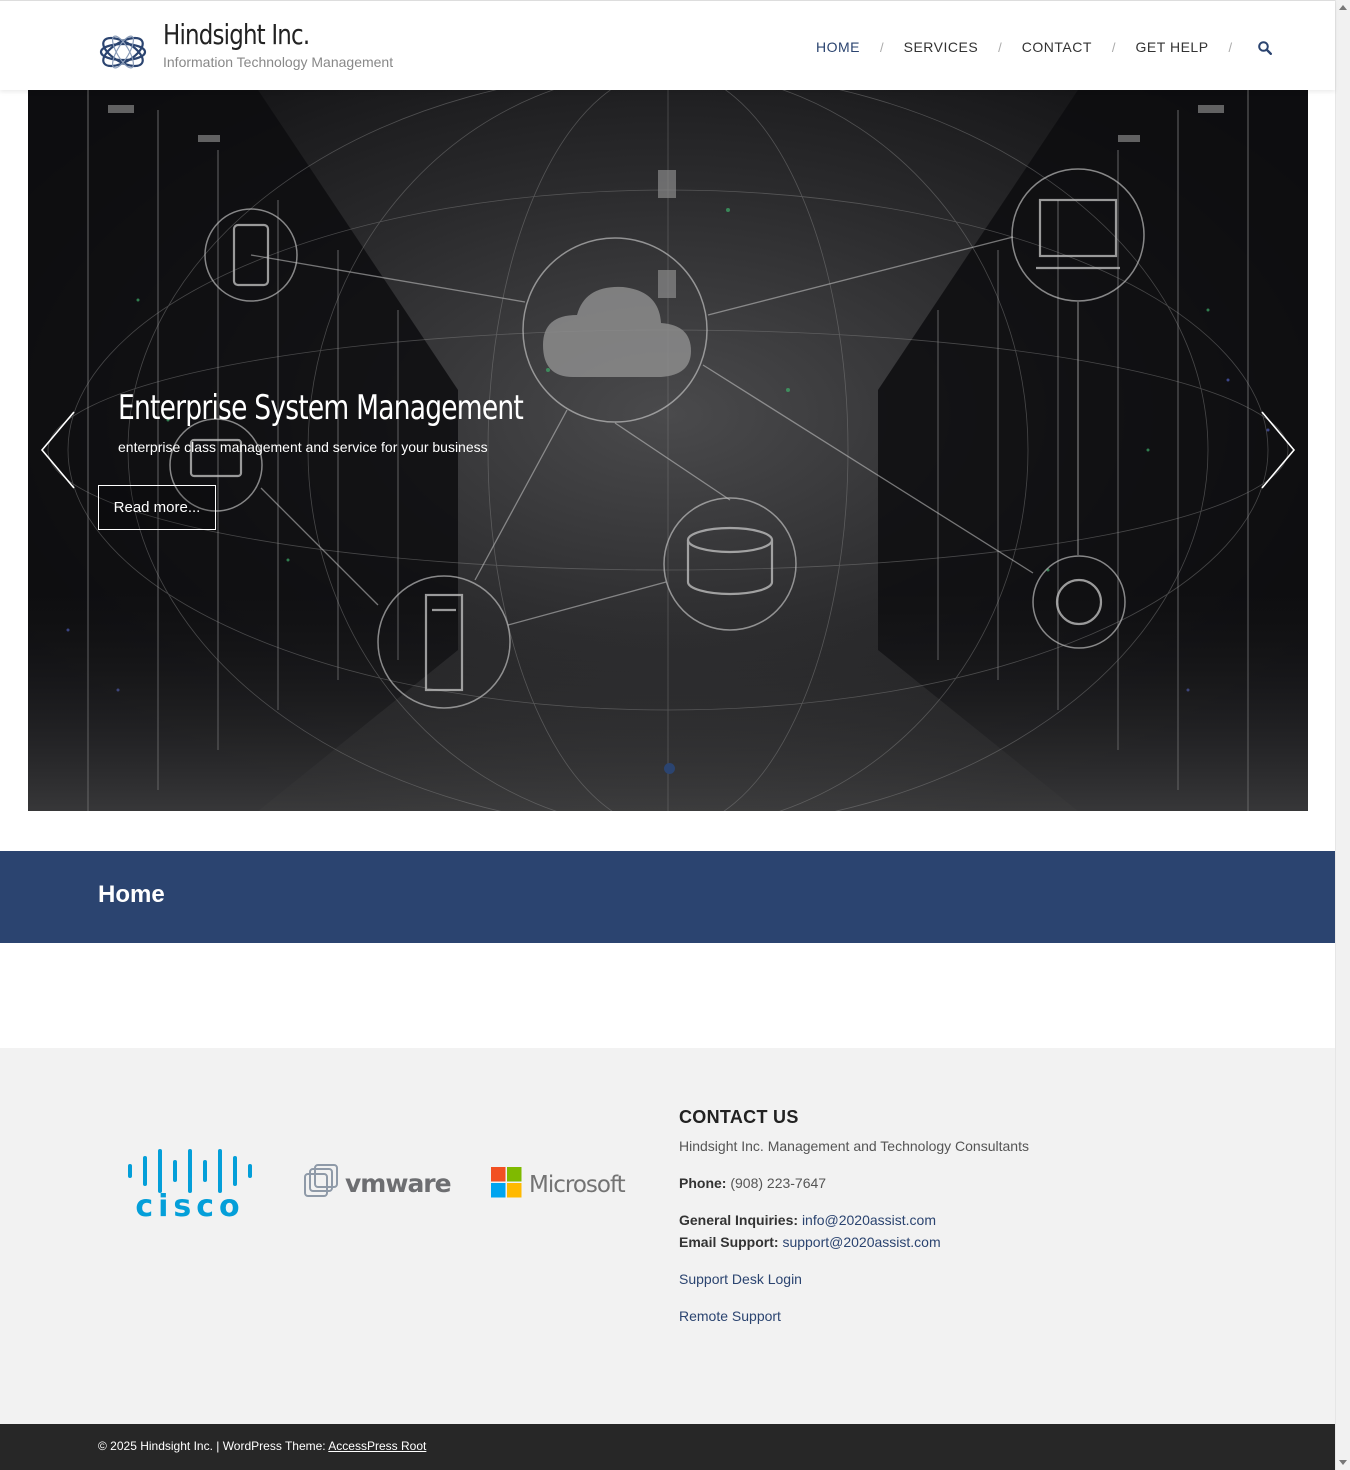 This screenshot has height=1470, width=1350. Describe the element at coordinates (123, 50) in the screenshot. I see `company-logo-icon` at that location.